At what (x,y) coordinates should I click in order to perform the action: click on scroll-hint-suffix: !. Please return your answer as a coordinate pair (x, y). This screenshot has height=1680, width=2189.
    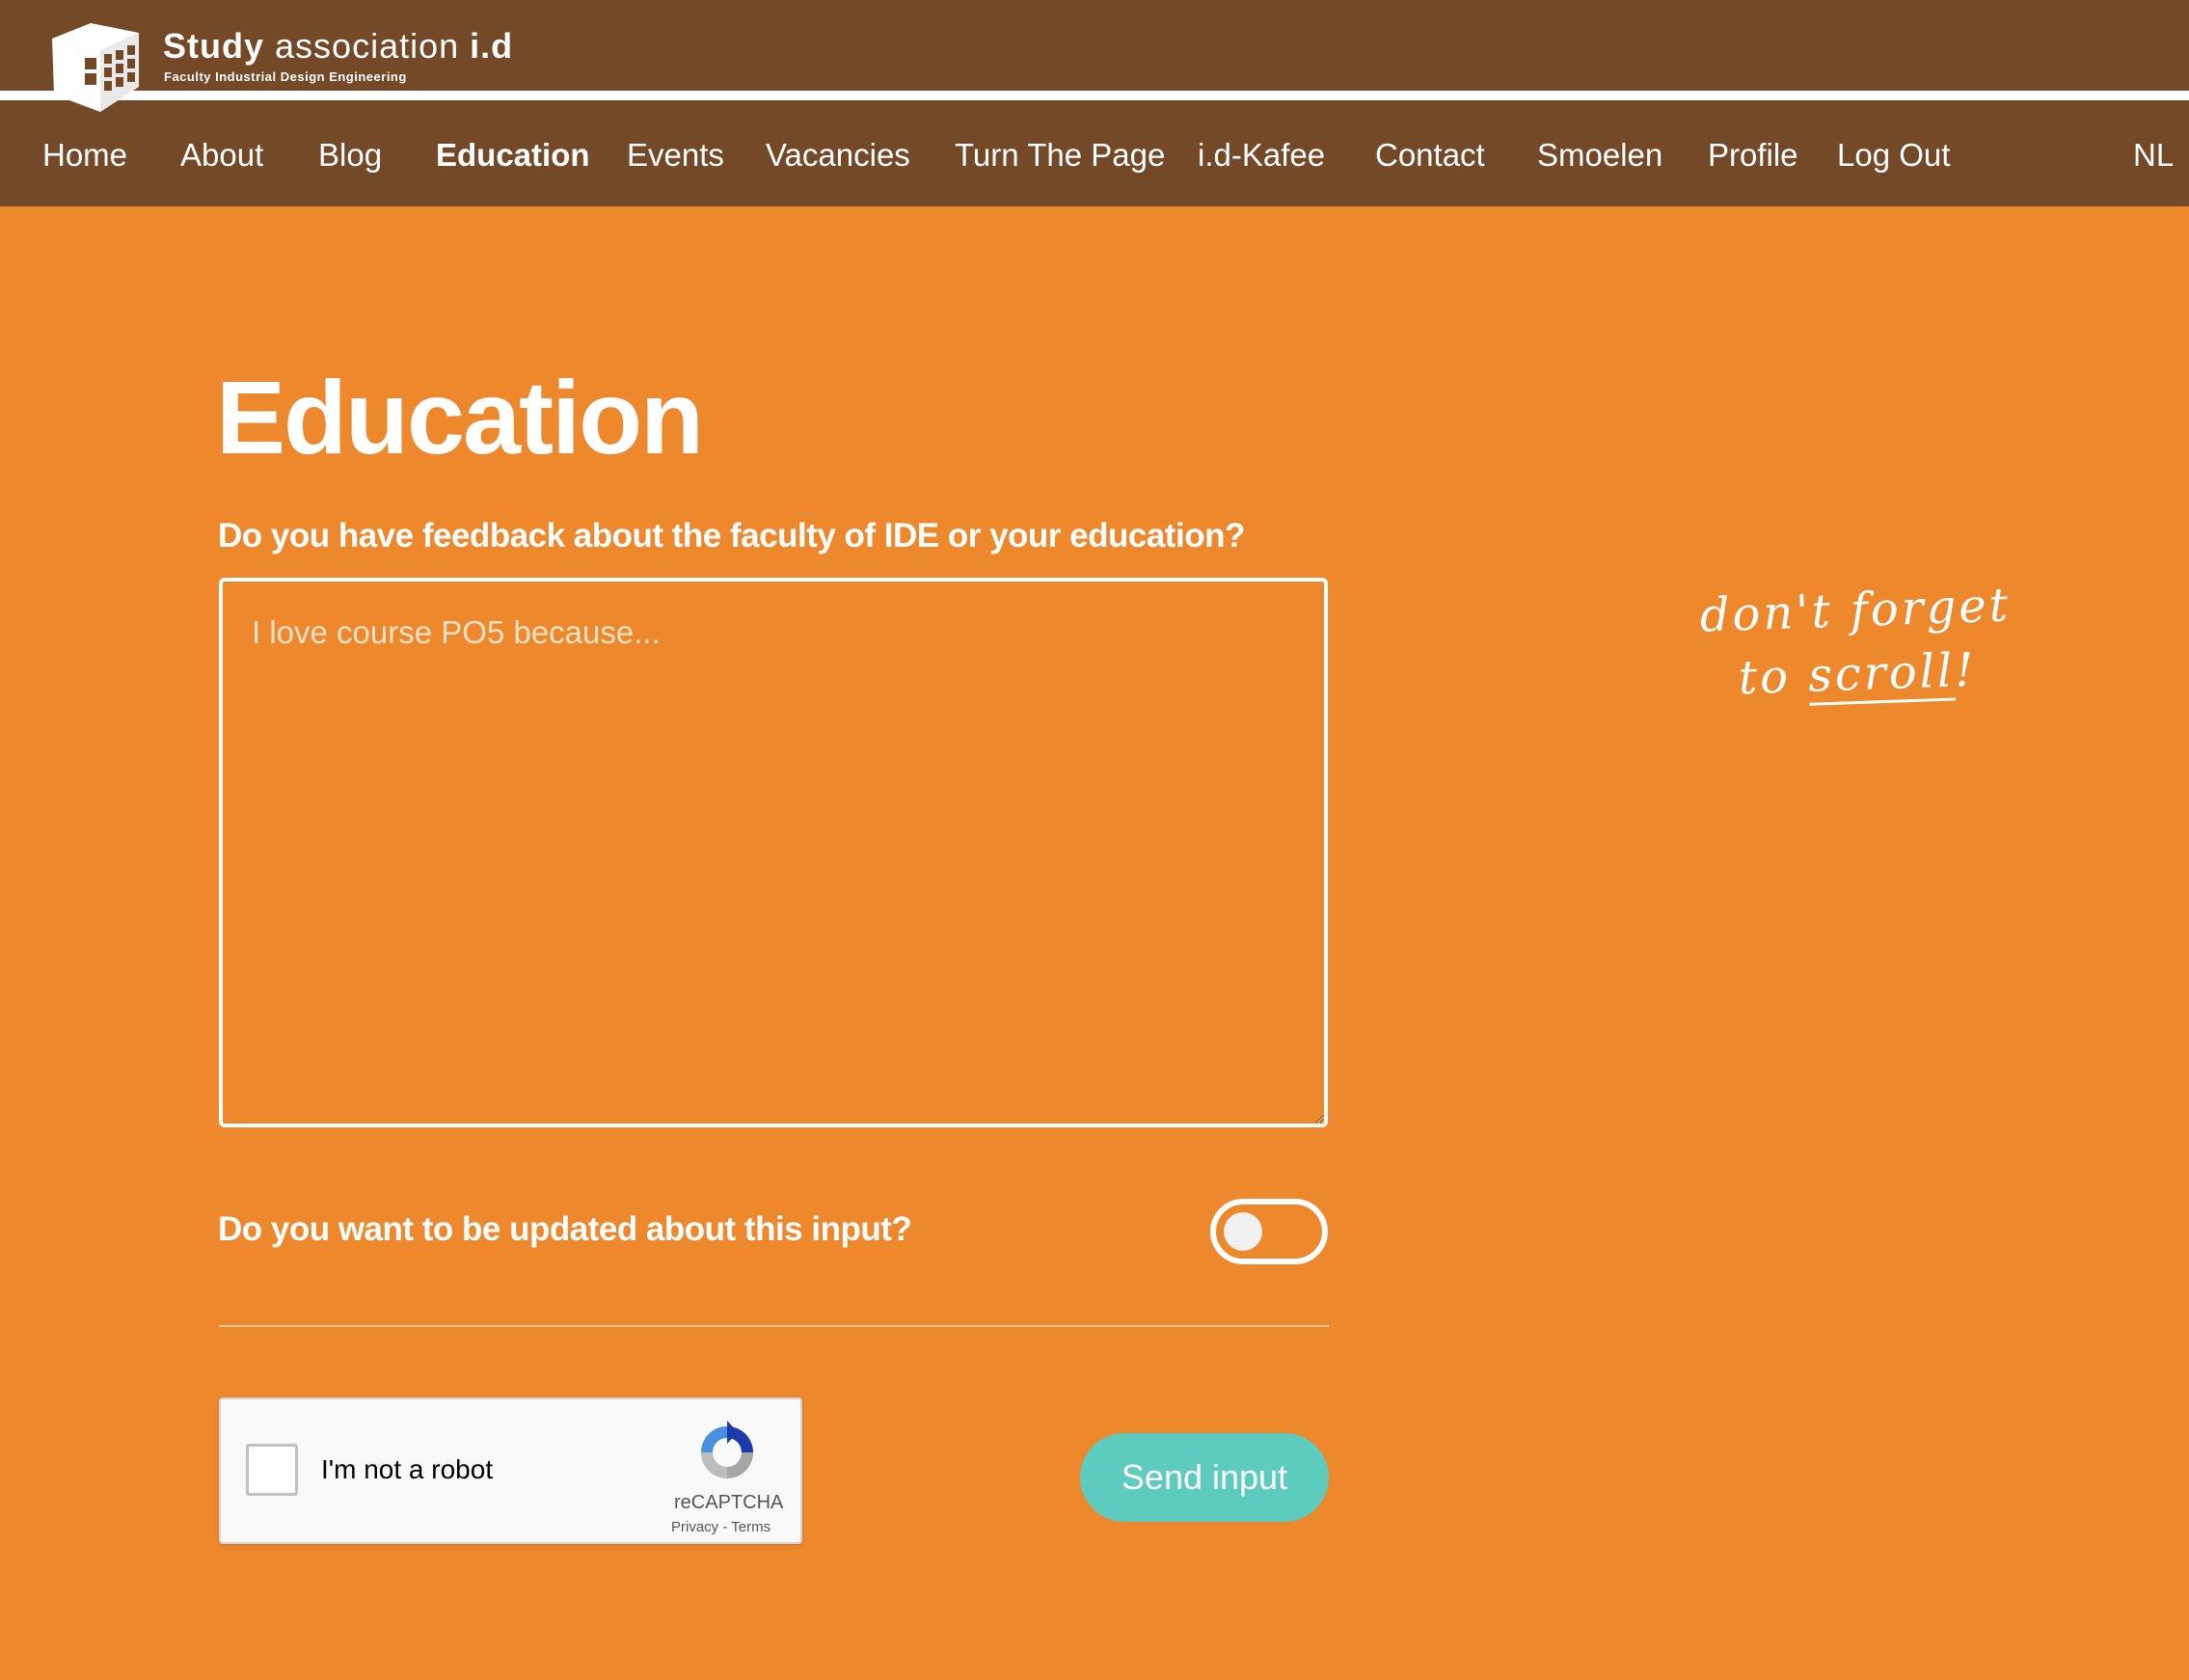
    Looking at the image, I should click on (1966, 670).